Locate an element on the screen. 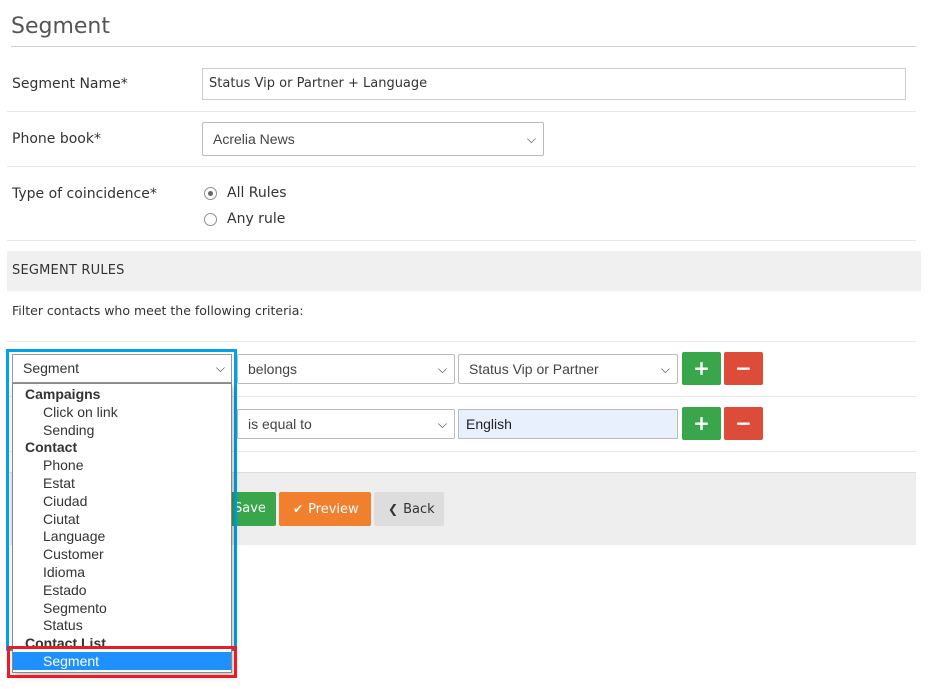 The image size is (931, 689). rule-1-add-button: + is located at coordinates (701, 368).